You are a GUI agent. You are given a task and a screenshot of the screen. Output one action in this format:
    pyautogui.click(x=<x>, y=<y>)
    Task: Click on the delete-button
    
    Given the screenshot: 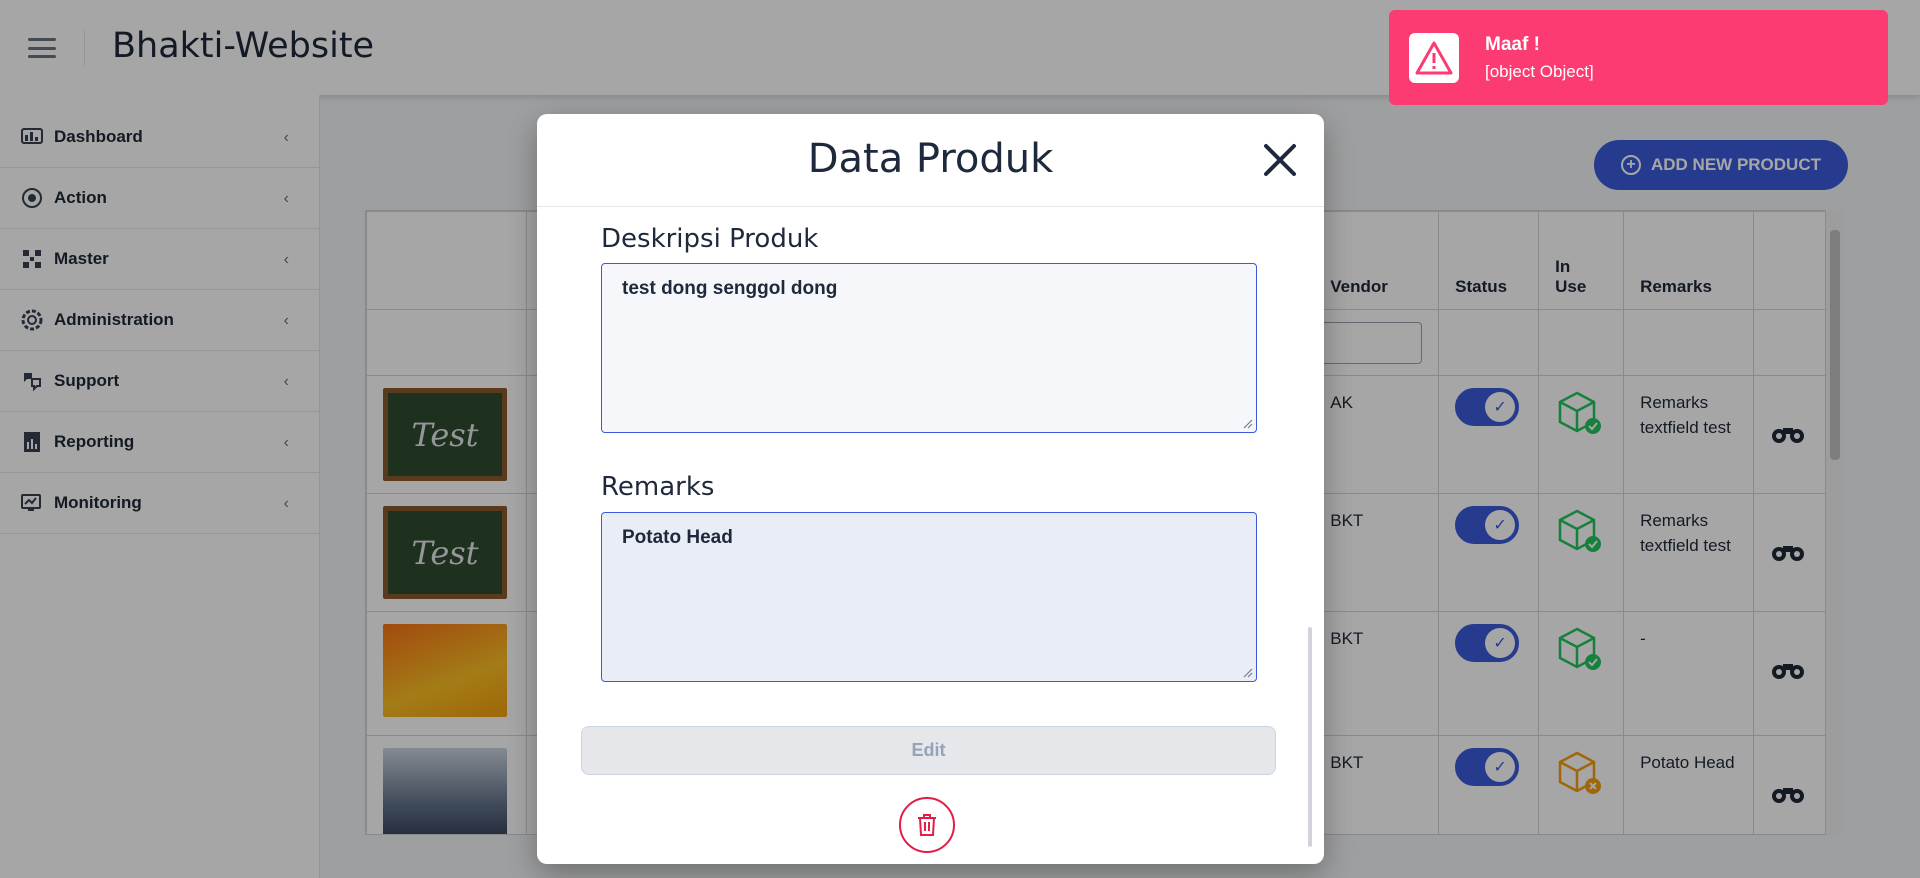 What is the action you would take?
    pyautogui.click(x=927, y=825)
    